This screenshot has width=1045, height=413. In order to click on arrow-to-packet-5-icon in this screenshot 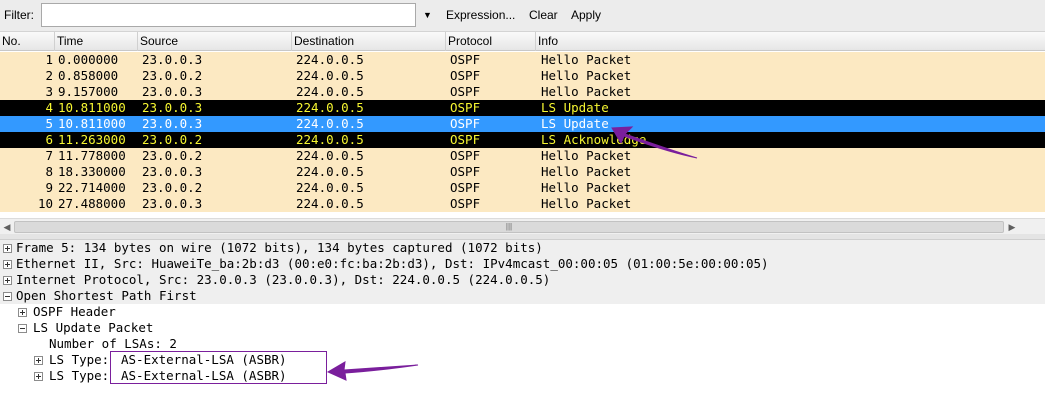, I will do `click(654, 142)`.